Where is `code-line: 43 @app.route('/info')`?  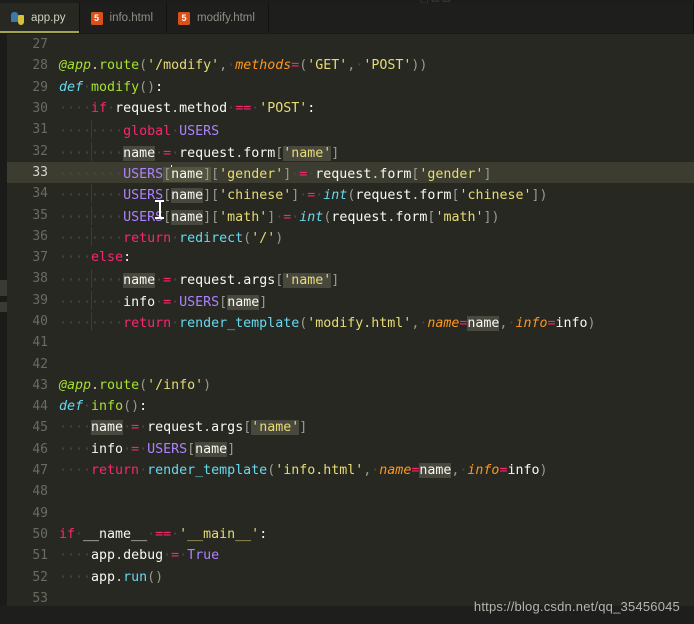
code-line: 43 @app.route('/info') is located at coordinates (350, 385).